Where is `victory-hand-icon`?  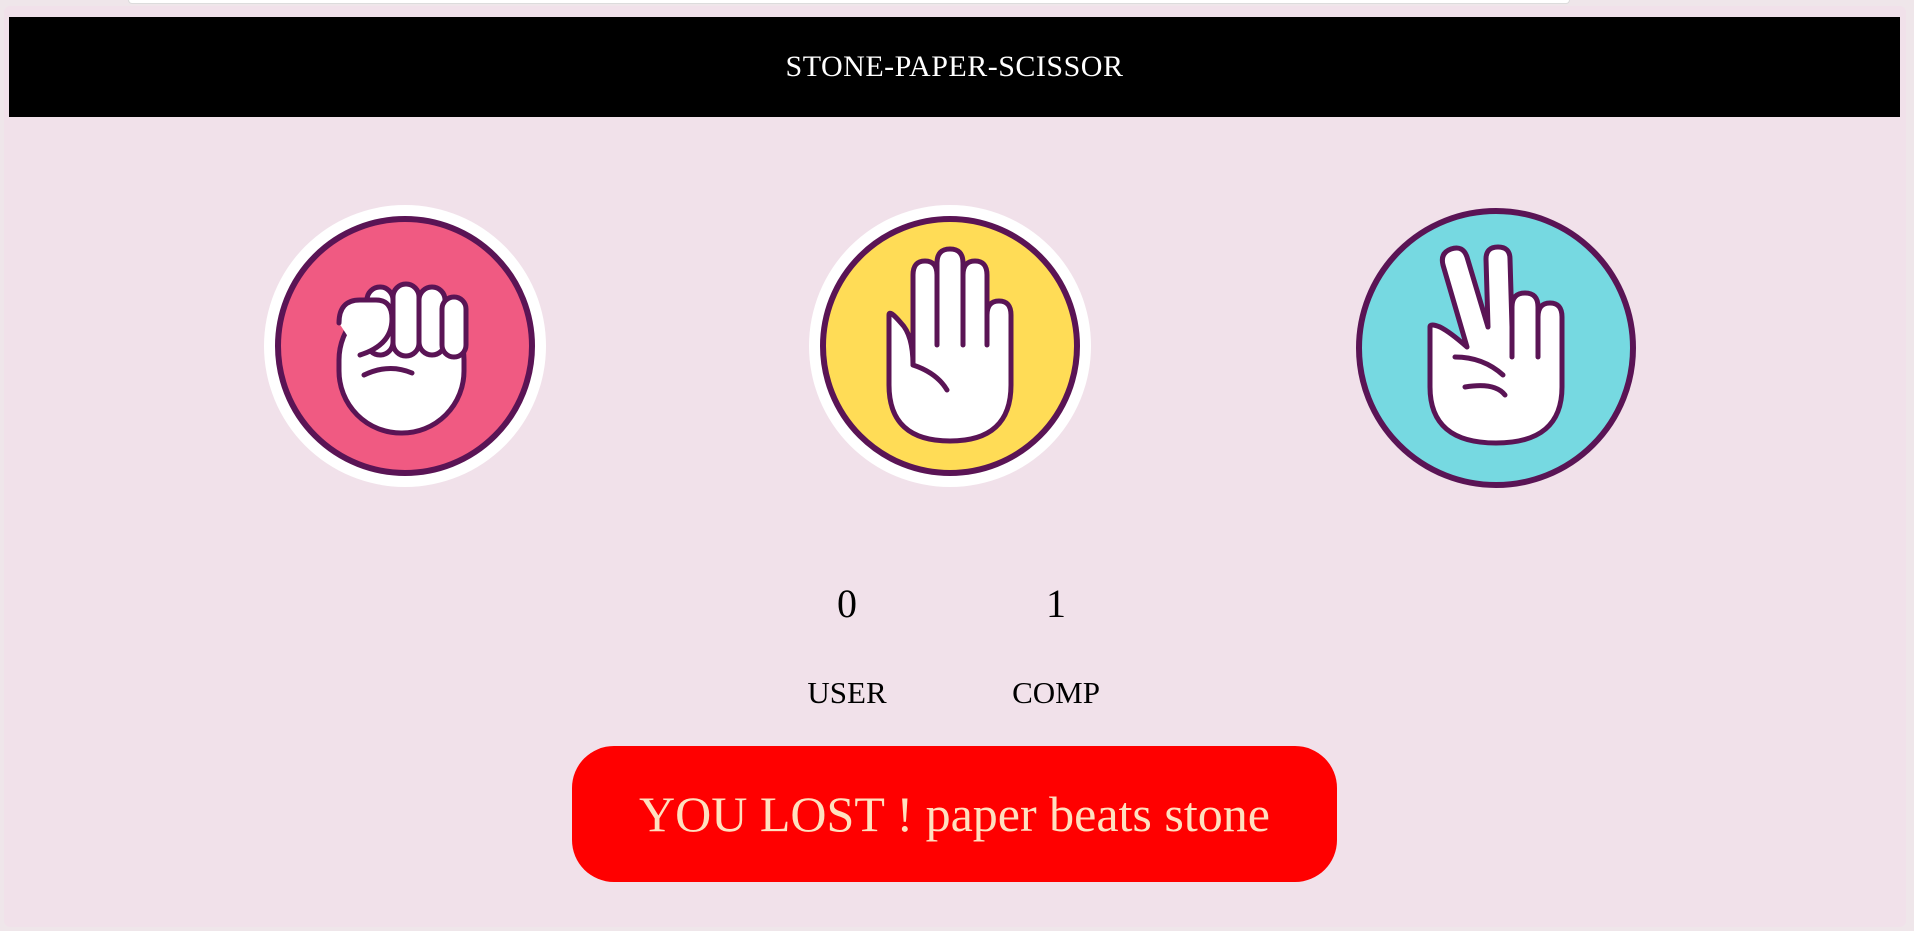
victory-hand-icon is located at coordinates (1496, 348).